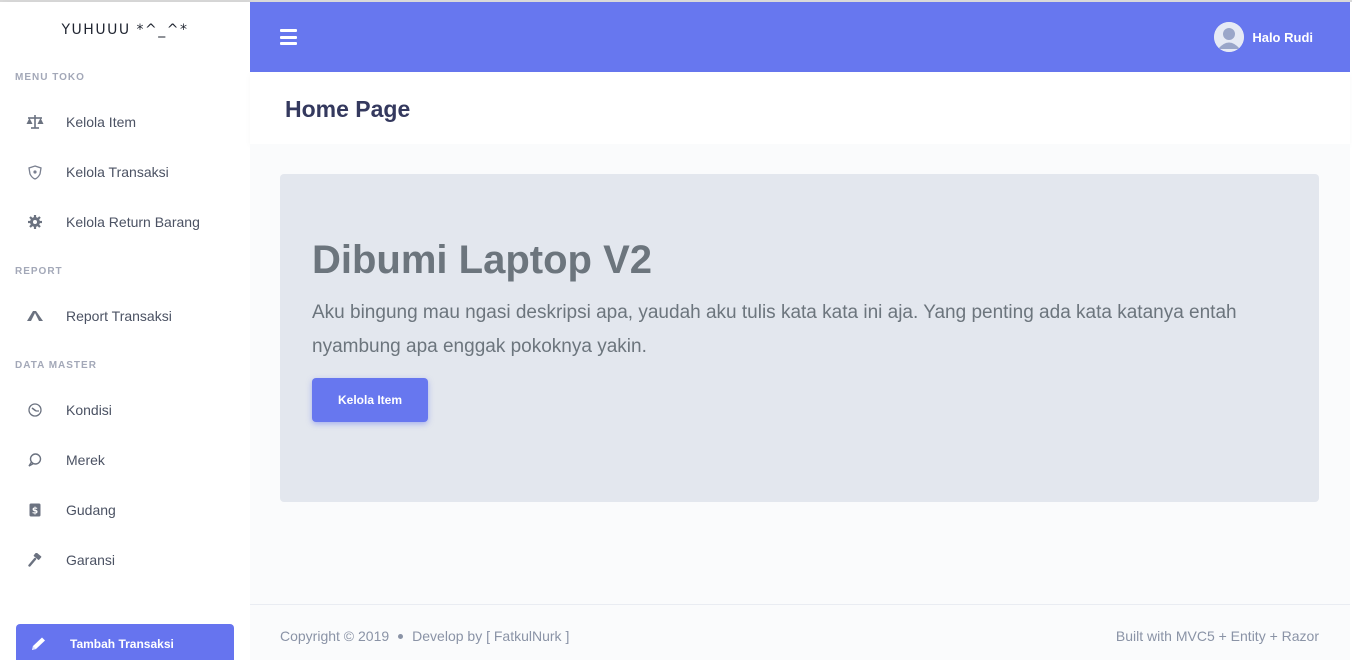 This screenshot has width=1352, height=660. What do you see at coordinates (35, 172) in the screenshot?
I see `shield-icon` at bounding box center [35, 172].